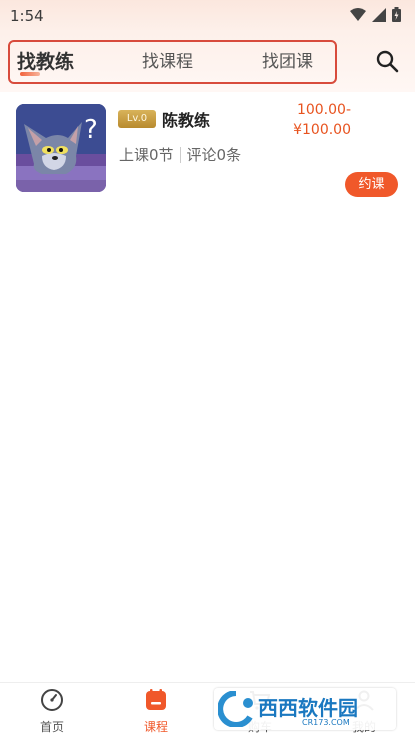 Image resolution: width=415 pixels, height=738 pixels. I want to click on signal-icon, so click(379, 16).